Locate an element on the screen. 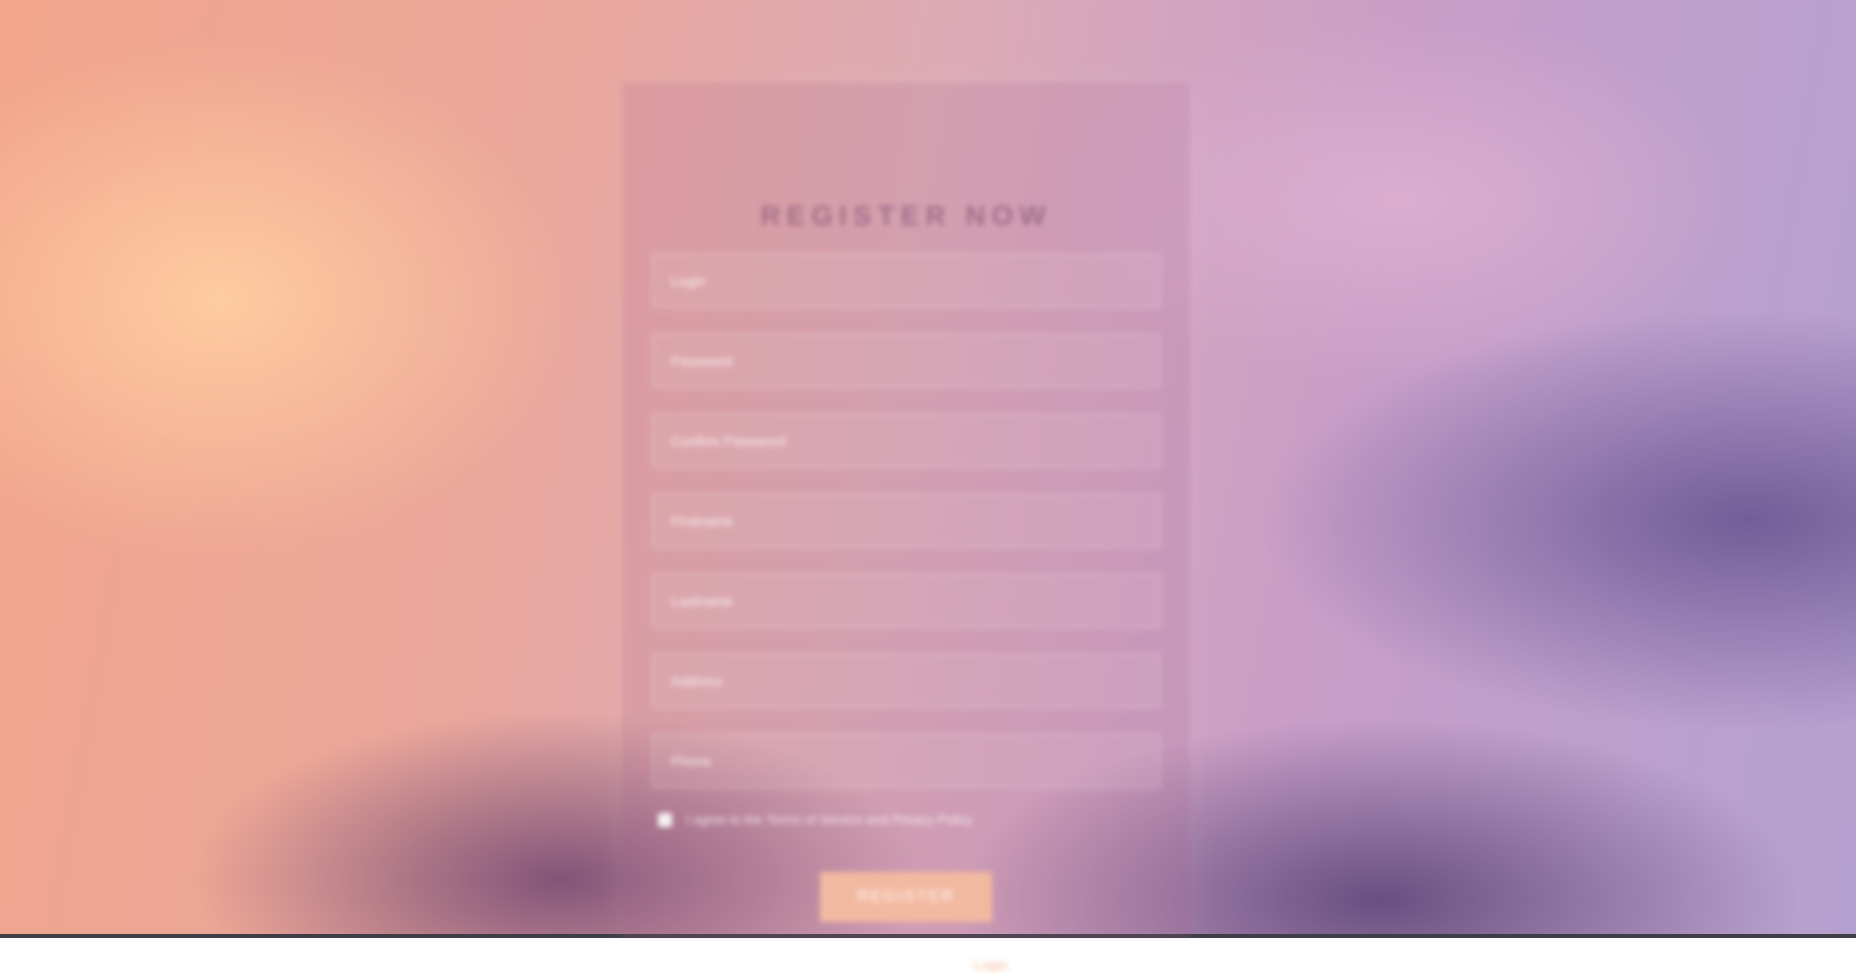 Image resolution: width=1856 pixels, height=973 pixels. register-button: REGISTER is located at coordinates (906, 897).